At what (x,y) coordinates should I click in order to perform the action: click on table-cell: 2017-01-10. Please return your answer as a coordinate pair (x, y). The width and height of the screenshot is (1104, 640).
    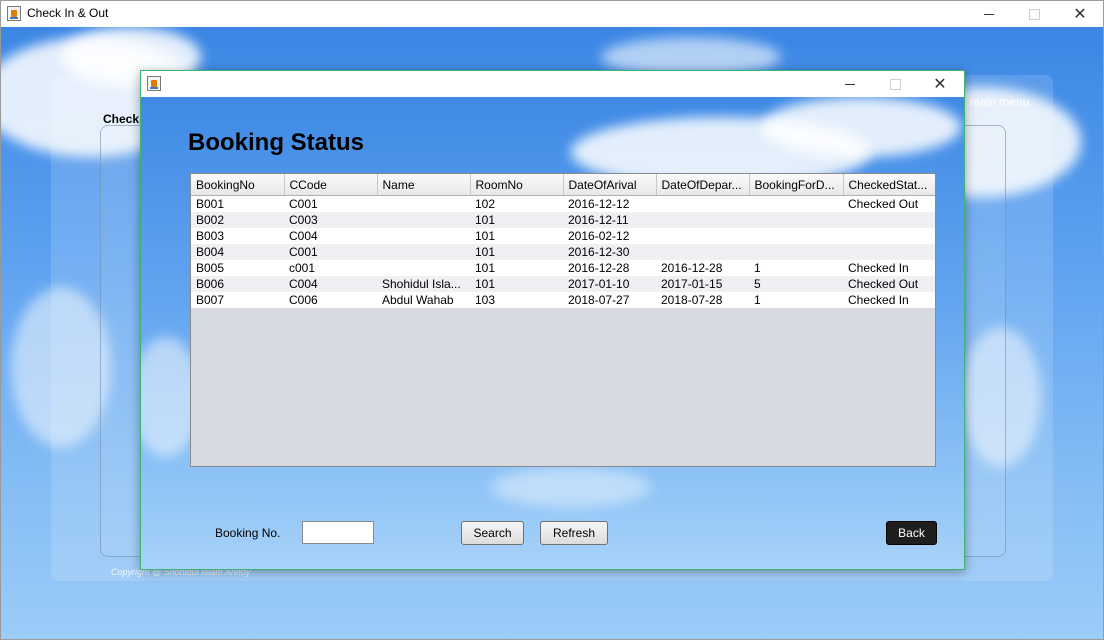
    Looking at the image, I should click on (599, 284).